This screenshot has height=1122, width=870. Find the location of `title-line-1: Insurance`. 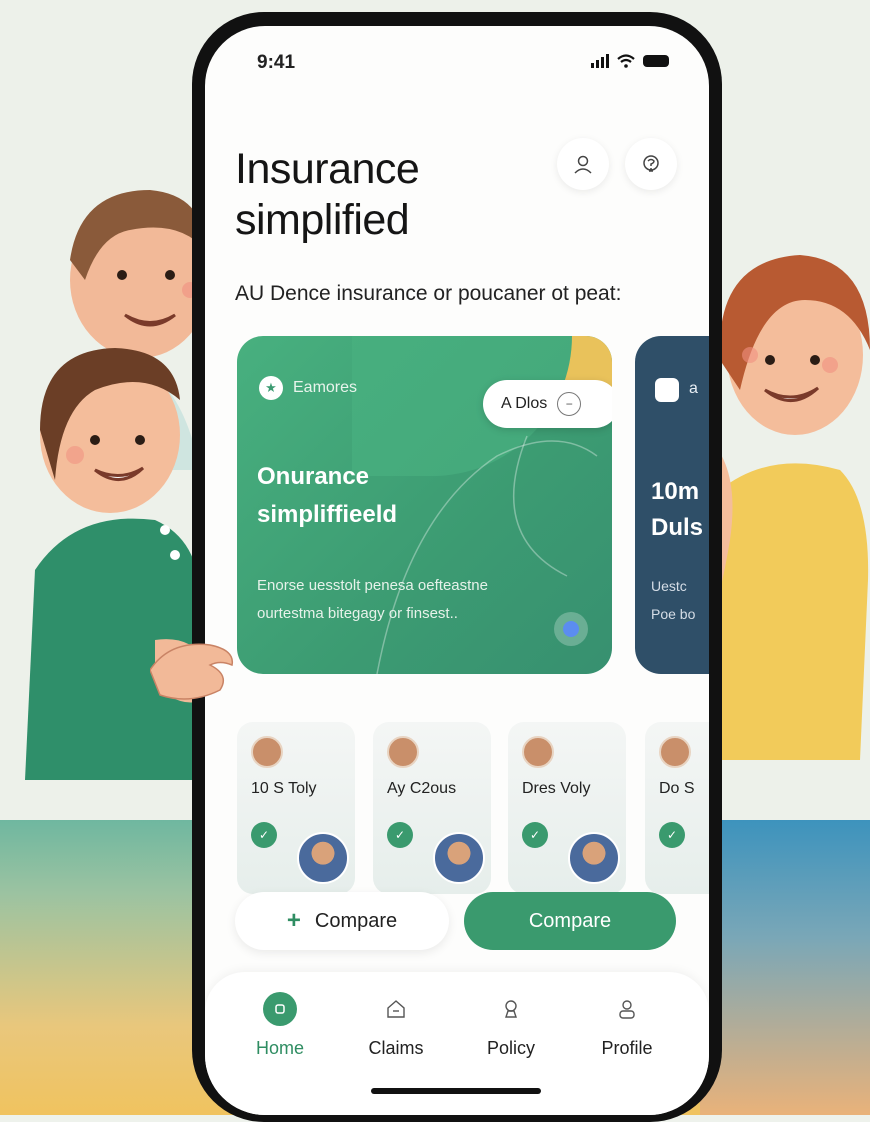

title-line-1: Insurance is located at coordinates (327, 169).